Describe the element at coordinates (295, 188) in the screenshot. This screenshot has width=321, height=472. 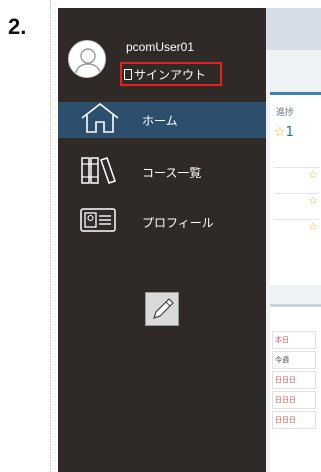
I see `progress-card: 進捗 ☆1 ☆ ☆ ☆` at that location.